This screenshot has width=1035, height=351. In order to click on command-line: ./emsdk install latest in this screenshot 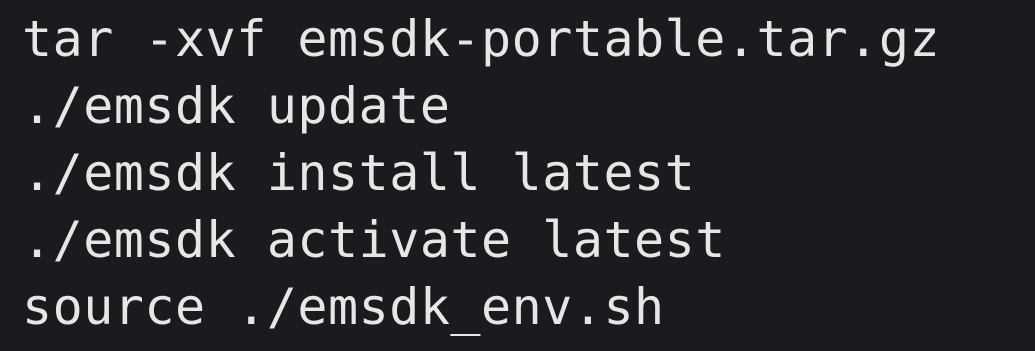, I will do `click(359, 173)`.